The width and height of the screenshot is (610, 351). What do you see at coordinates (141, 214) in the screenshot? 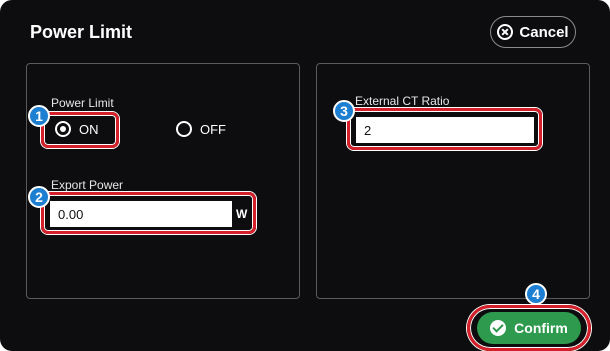
I see `export-power-input: 0.00` at bounding box center [141, 214].